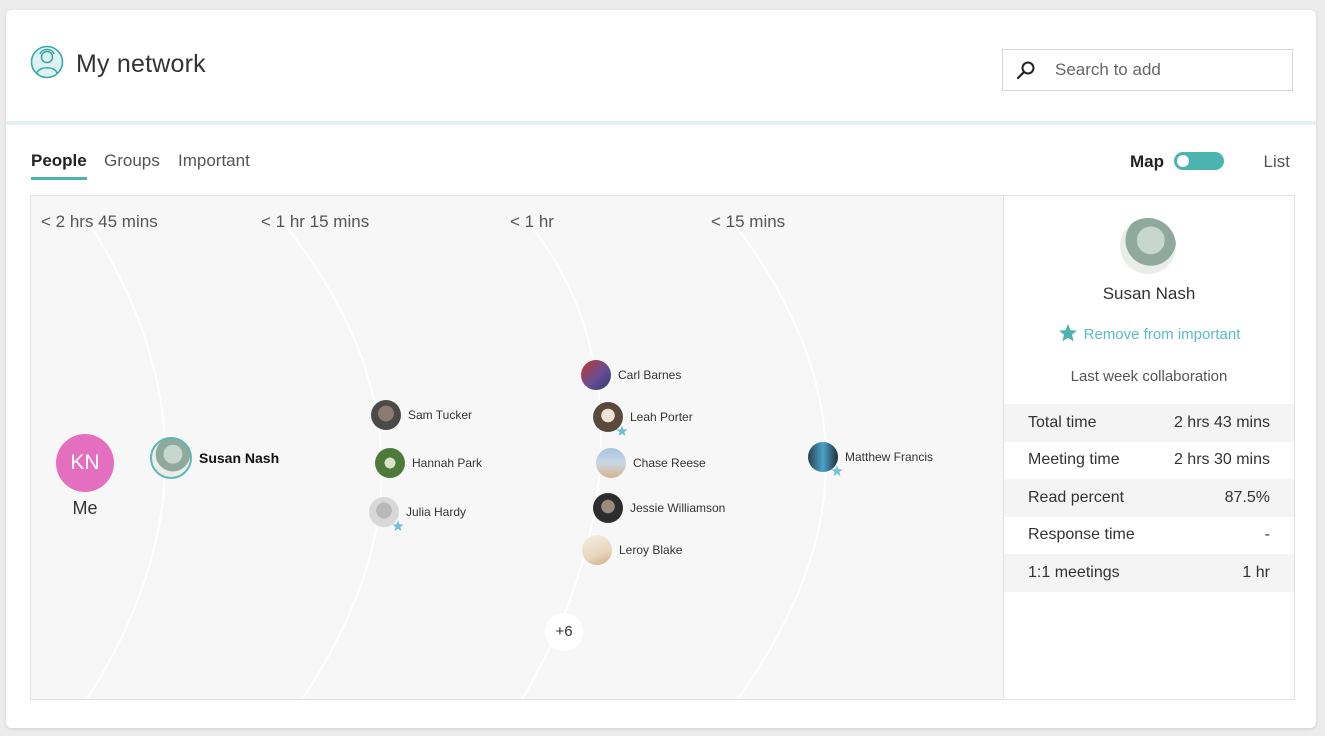  Describe the element at coordinates (1025, 70) in the screenshot. I see `search-icon` at that location.